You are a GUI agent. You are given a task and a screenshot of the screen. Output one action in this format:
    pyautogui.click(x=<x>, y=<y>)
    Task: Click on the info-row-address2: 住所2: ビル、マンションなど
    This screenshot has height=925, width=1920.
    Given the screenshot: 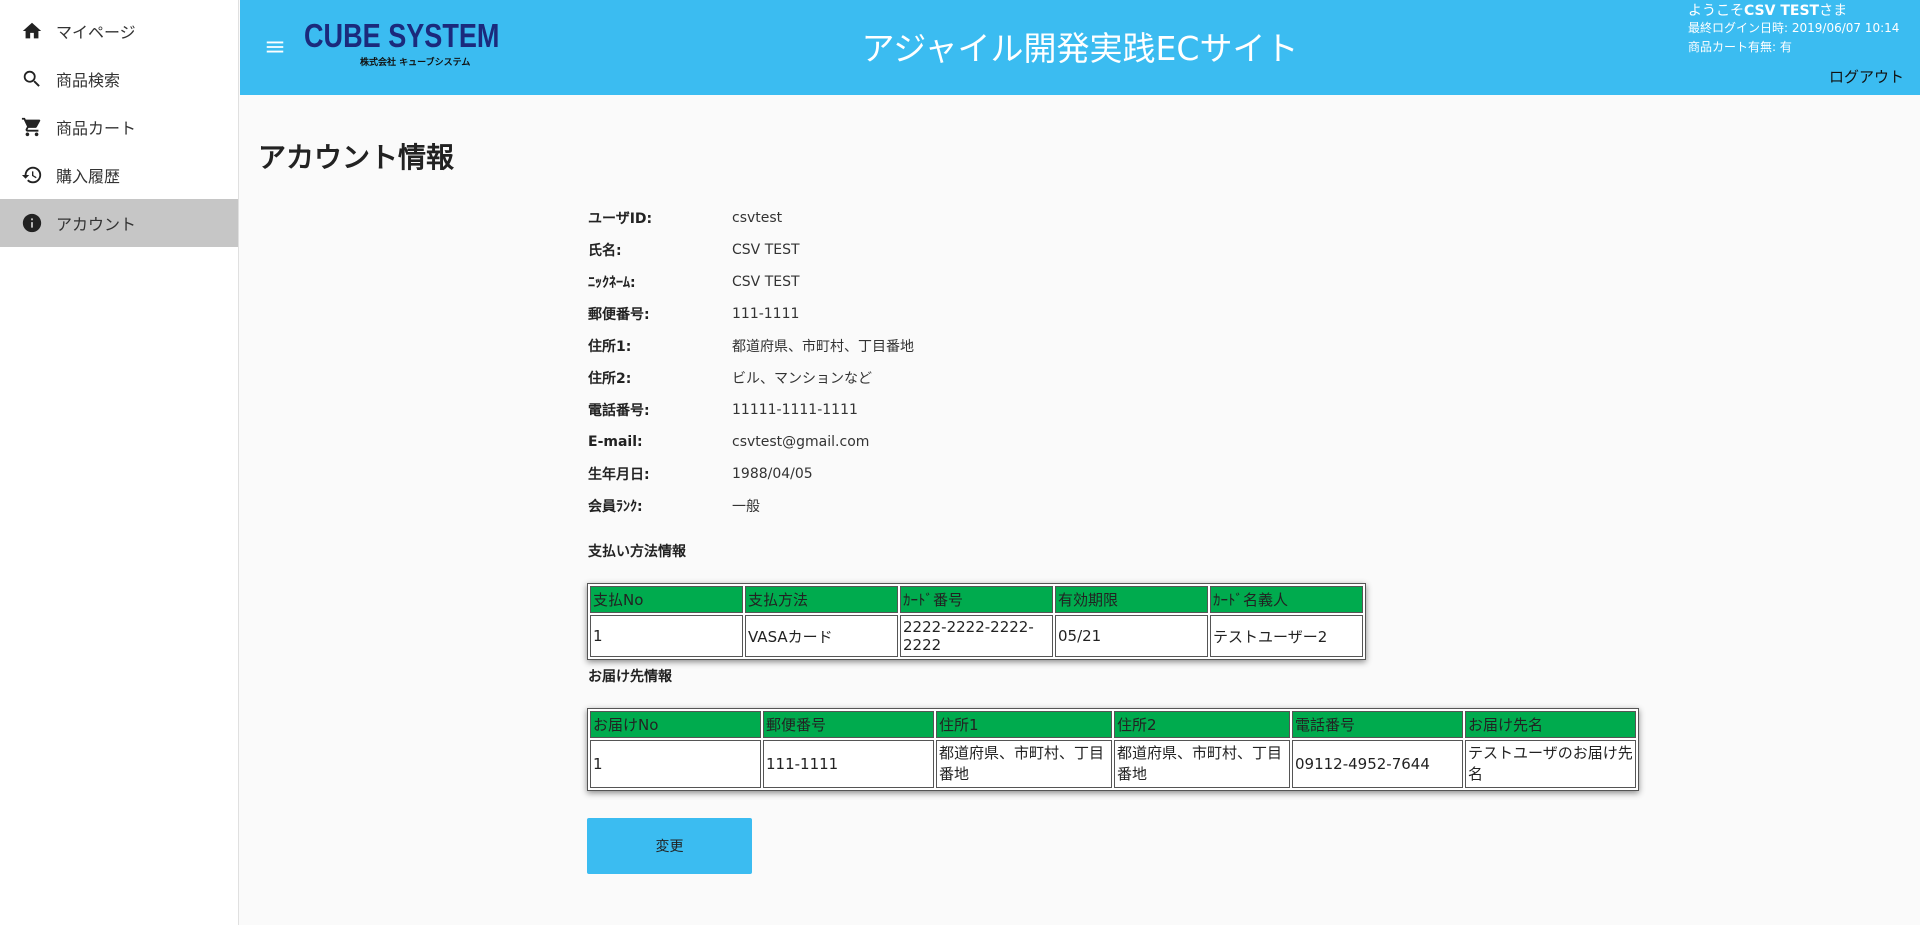 What is the action you would take?
    pyautogui.click(x=751, y=378)
    